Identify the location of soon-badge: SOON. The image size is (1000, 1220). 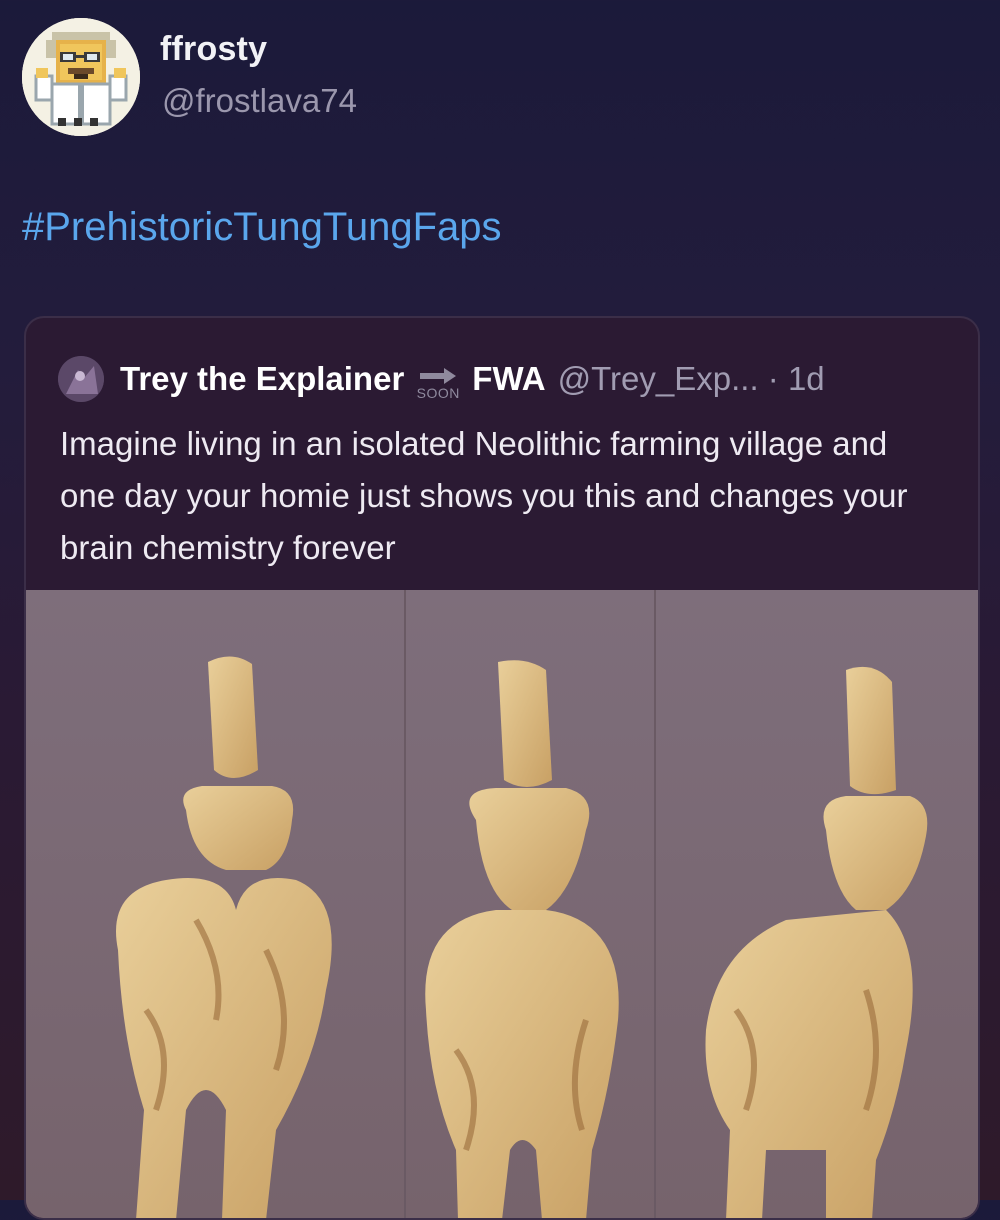
(438, 383).